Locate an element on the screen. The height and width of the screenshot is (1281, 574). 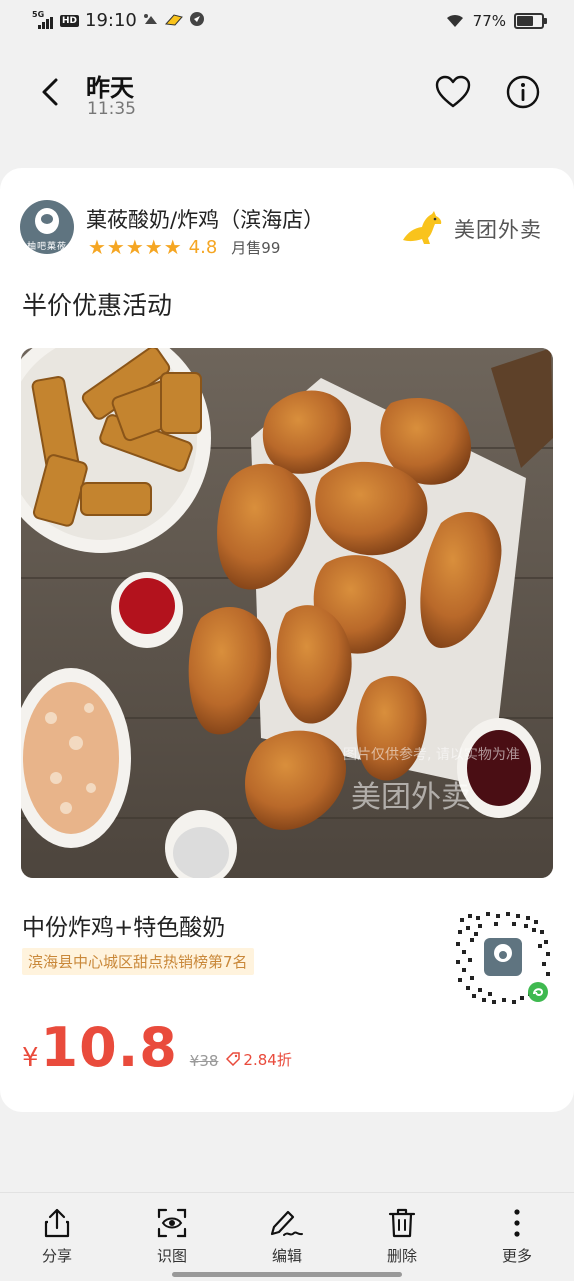
scan-image-button: 识图 is located at coordinates (172, 1236).